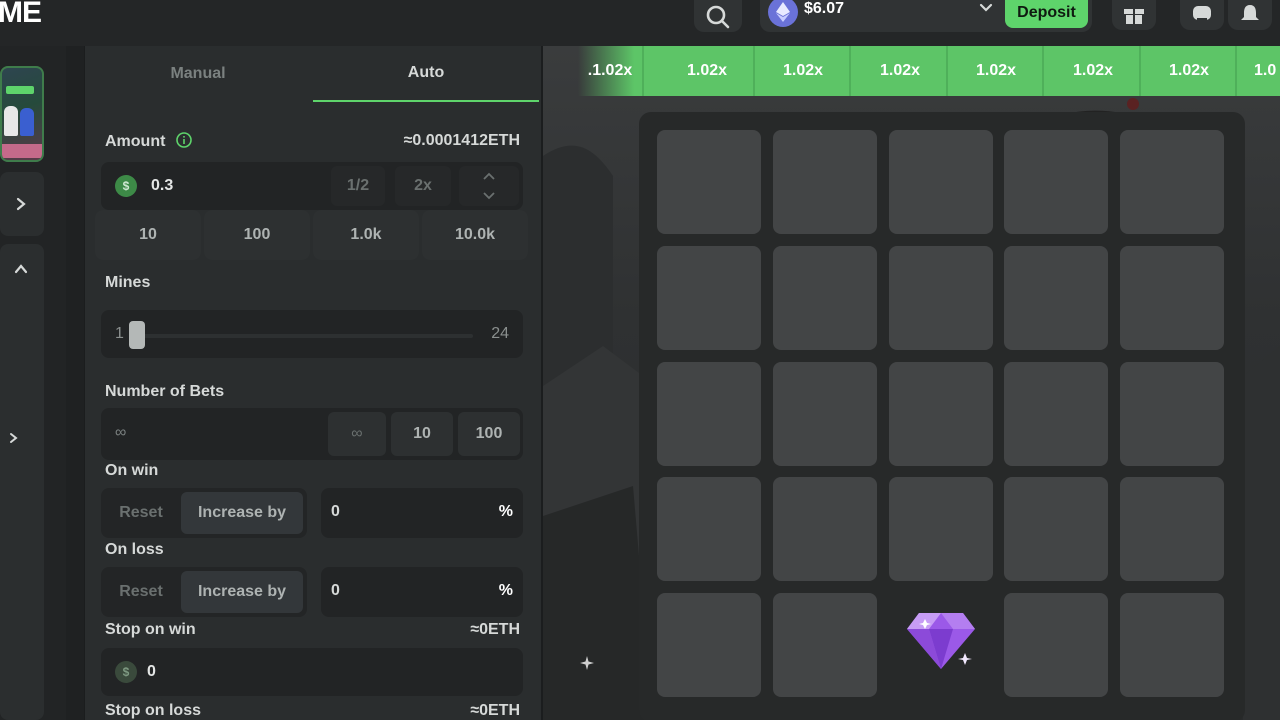 This screenshot has width=1280, height=720. What do you see at coordinates (611, 71) in the screenshot?
I see `multiplier-cell: .1.02x` at bounding box center [611, 71].